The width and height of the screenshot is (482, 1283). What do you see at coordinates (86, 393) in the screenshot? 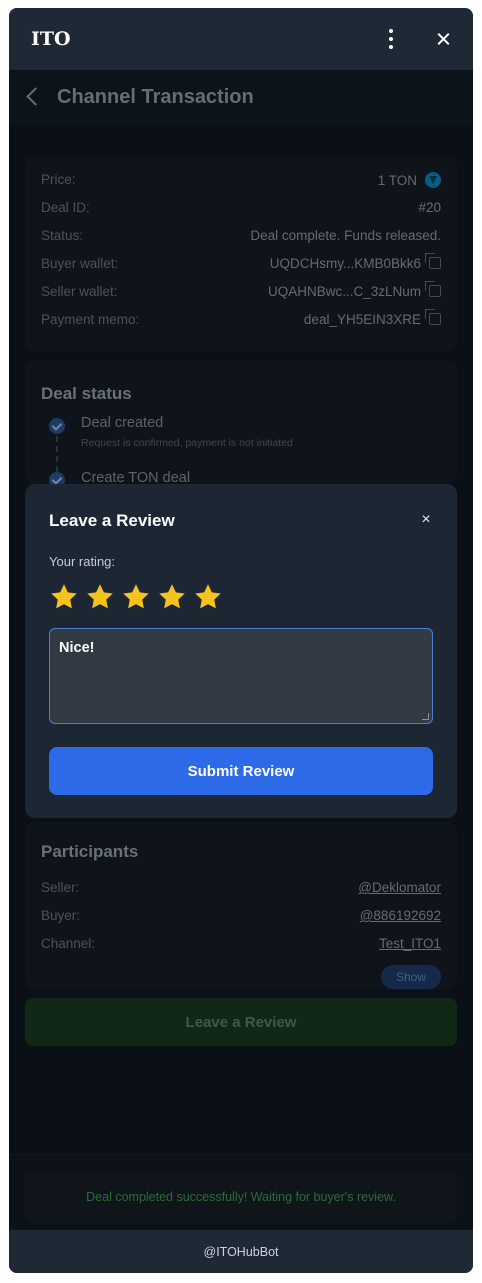
I see `deal-status-title: Deal status` at bounding box center [86, 393].